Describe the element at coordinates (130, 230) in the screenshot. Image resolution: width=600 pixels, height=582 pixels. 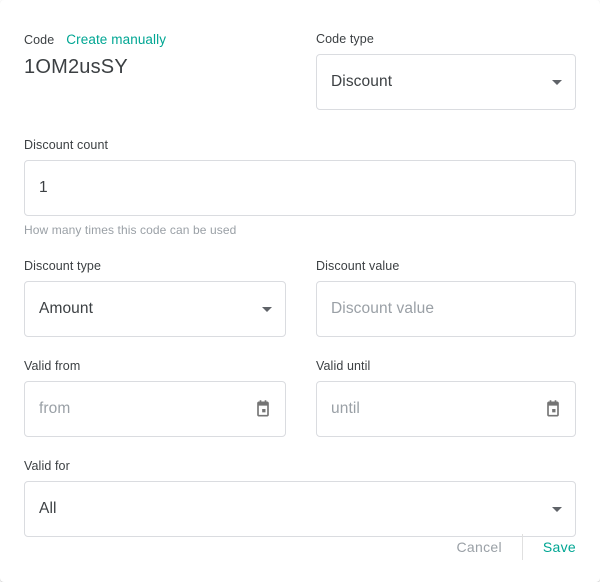
I see `discount-count-helper-text: How many times this code can be used` at that location.